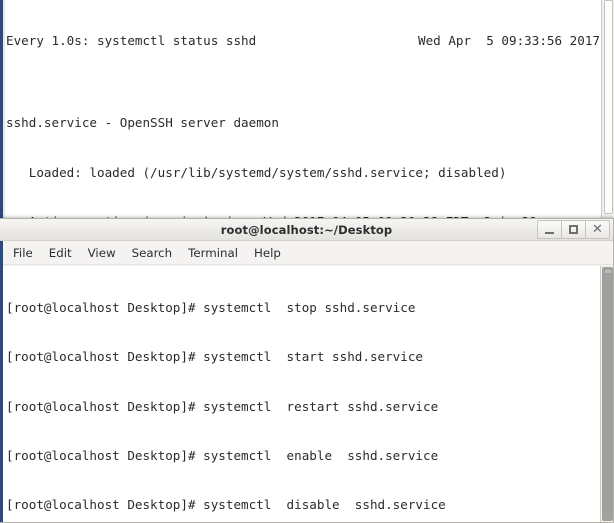 The image size is (614, 523). I want to click on menu-search: Search, so click(152, 253).